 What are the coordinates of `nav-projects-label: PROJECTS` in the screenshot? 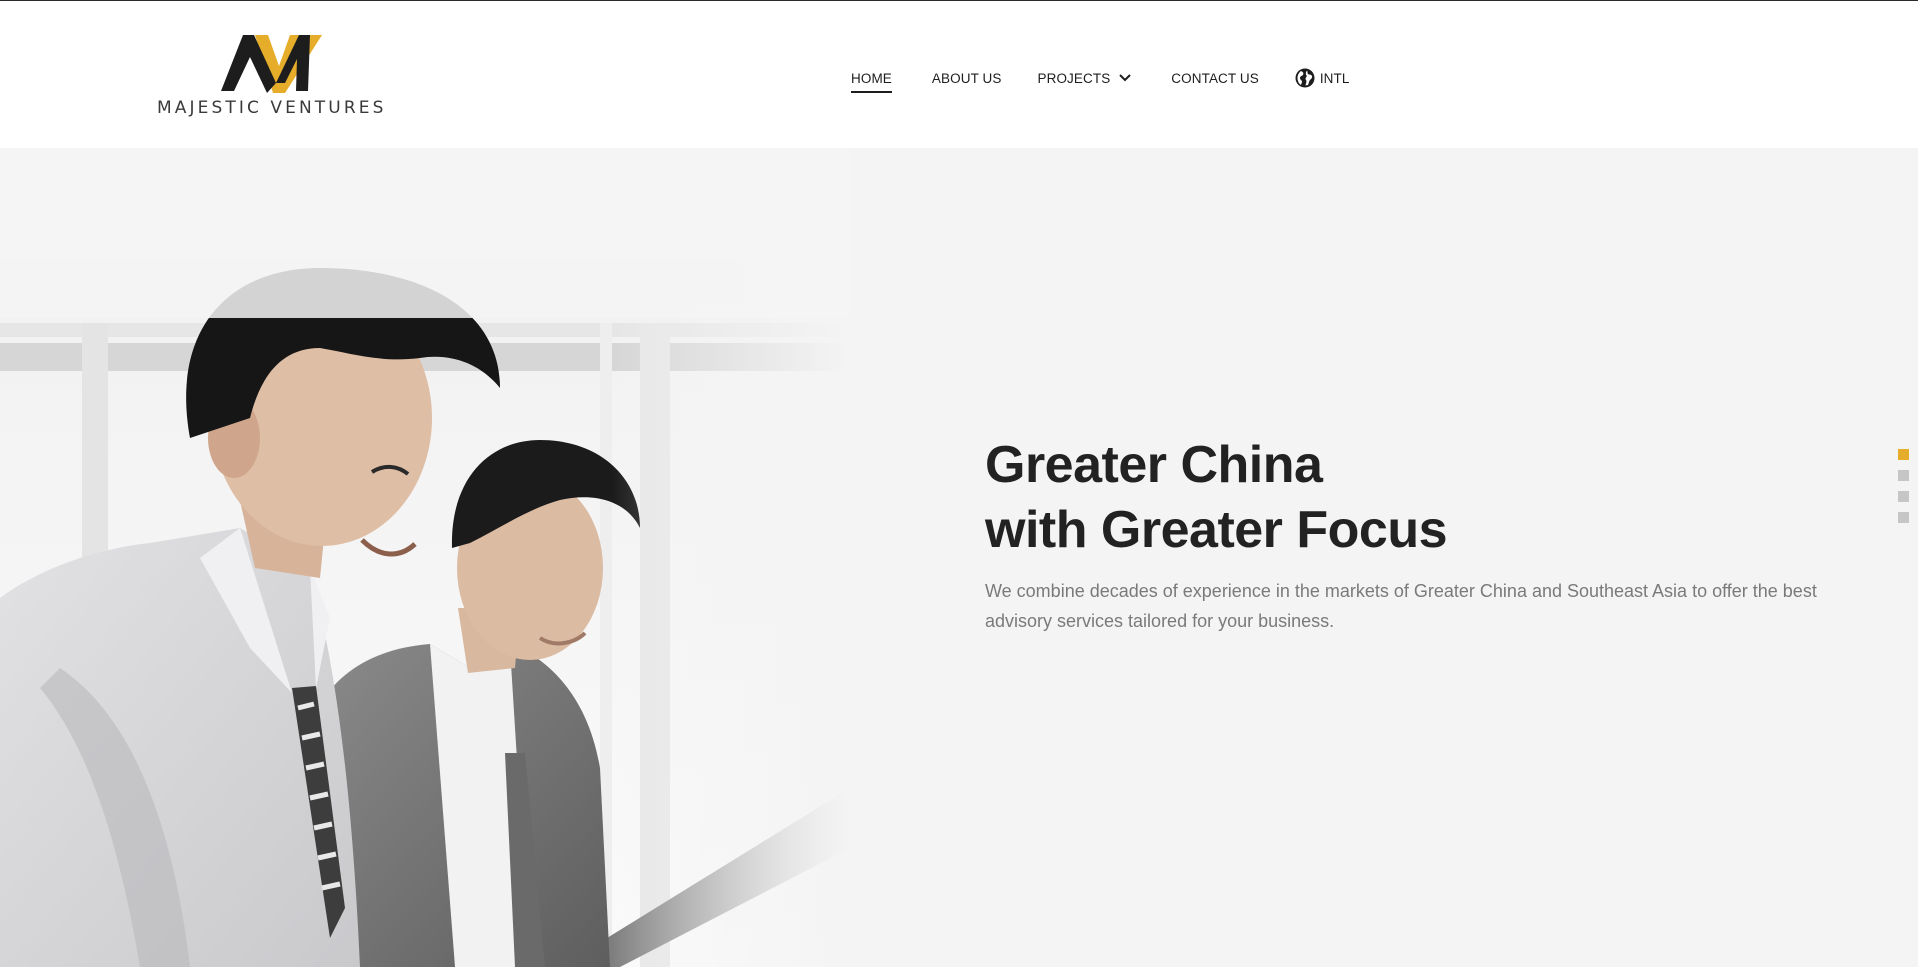 It's located at (1074, 78).